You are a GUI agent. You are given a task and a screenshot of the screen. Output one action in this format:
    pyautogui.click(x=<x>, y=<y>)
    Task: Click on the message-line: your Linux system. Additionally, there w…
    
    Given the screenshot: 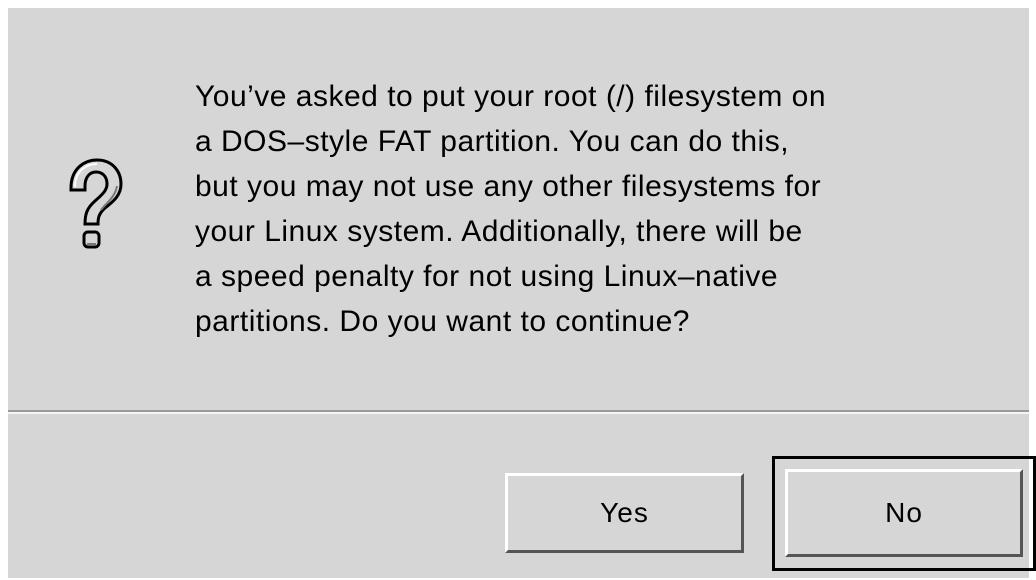 What is the action you would take?
    pyautogui.click(x=499, y=231)
    